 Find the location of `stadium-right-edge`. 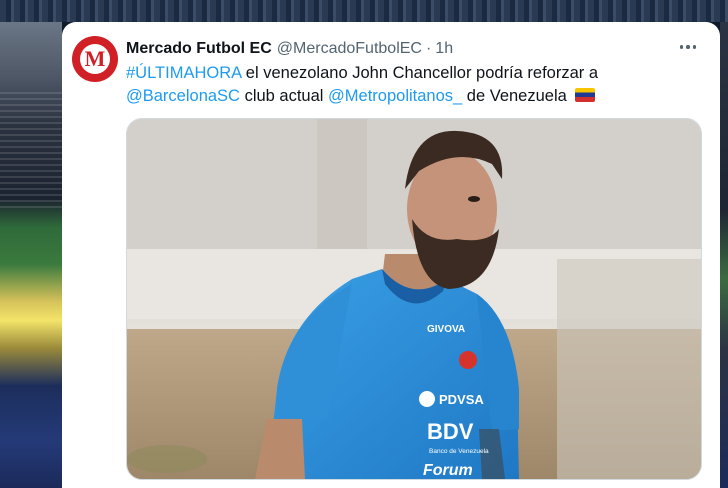

stadium-right-edge is located at coordinates (724, 255).